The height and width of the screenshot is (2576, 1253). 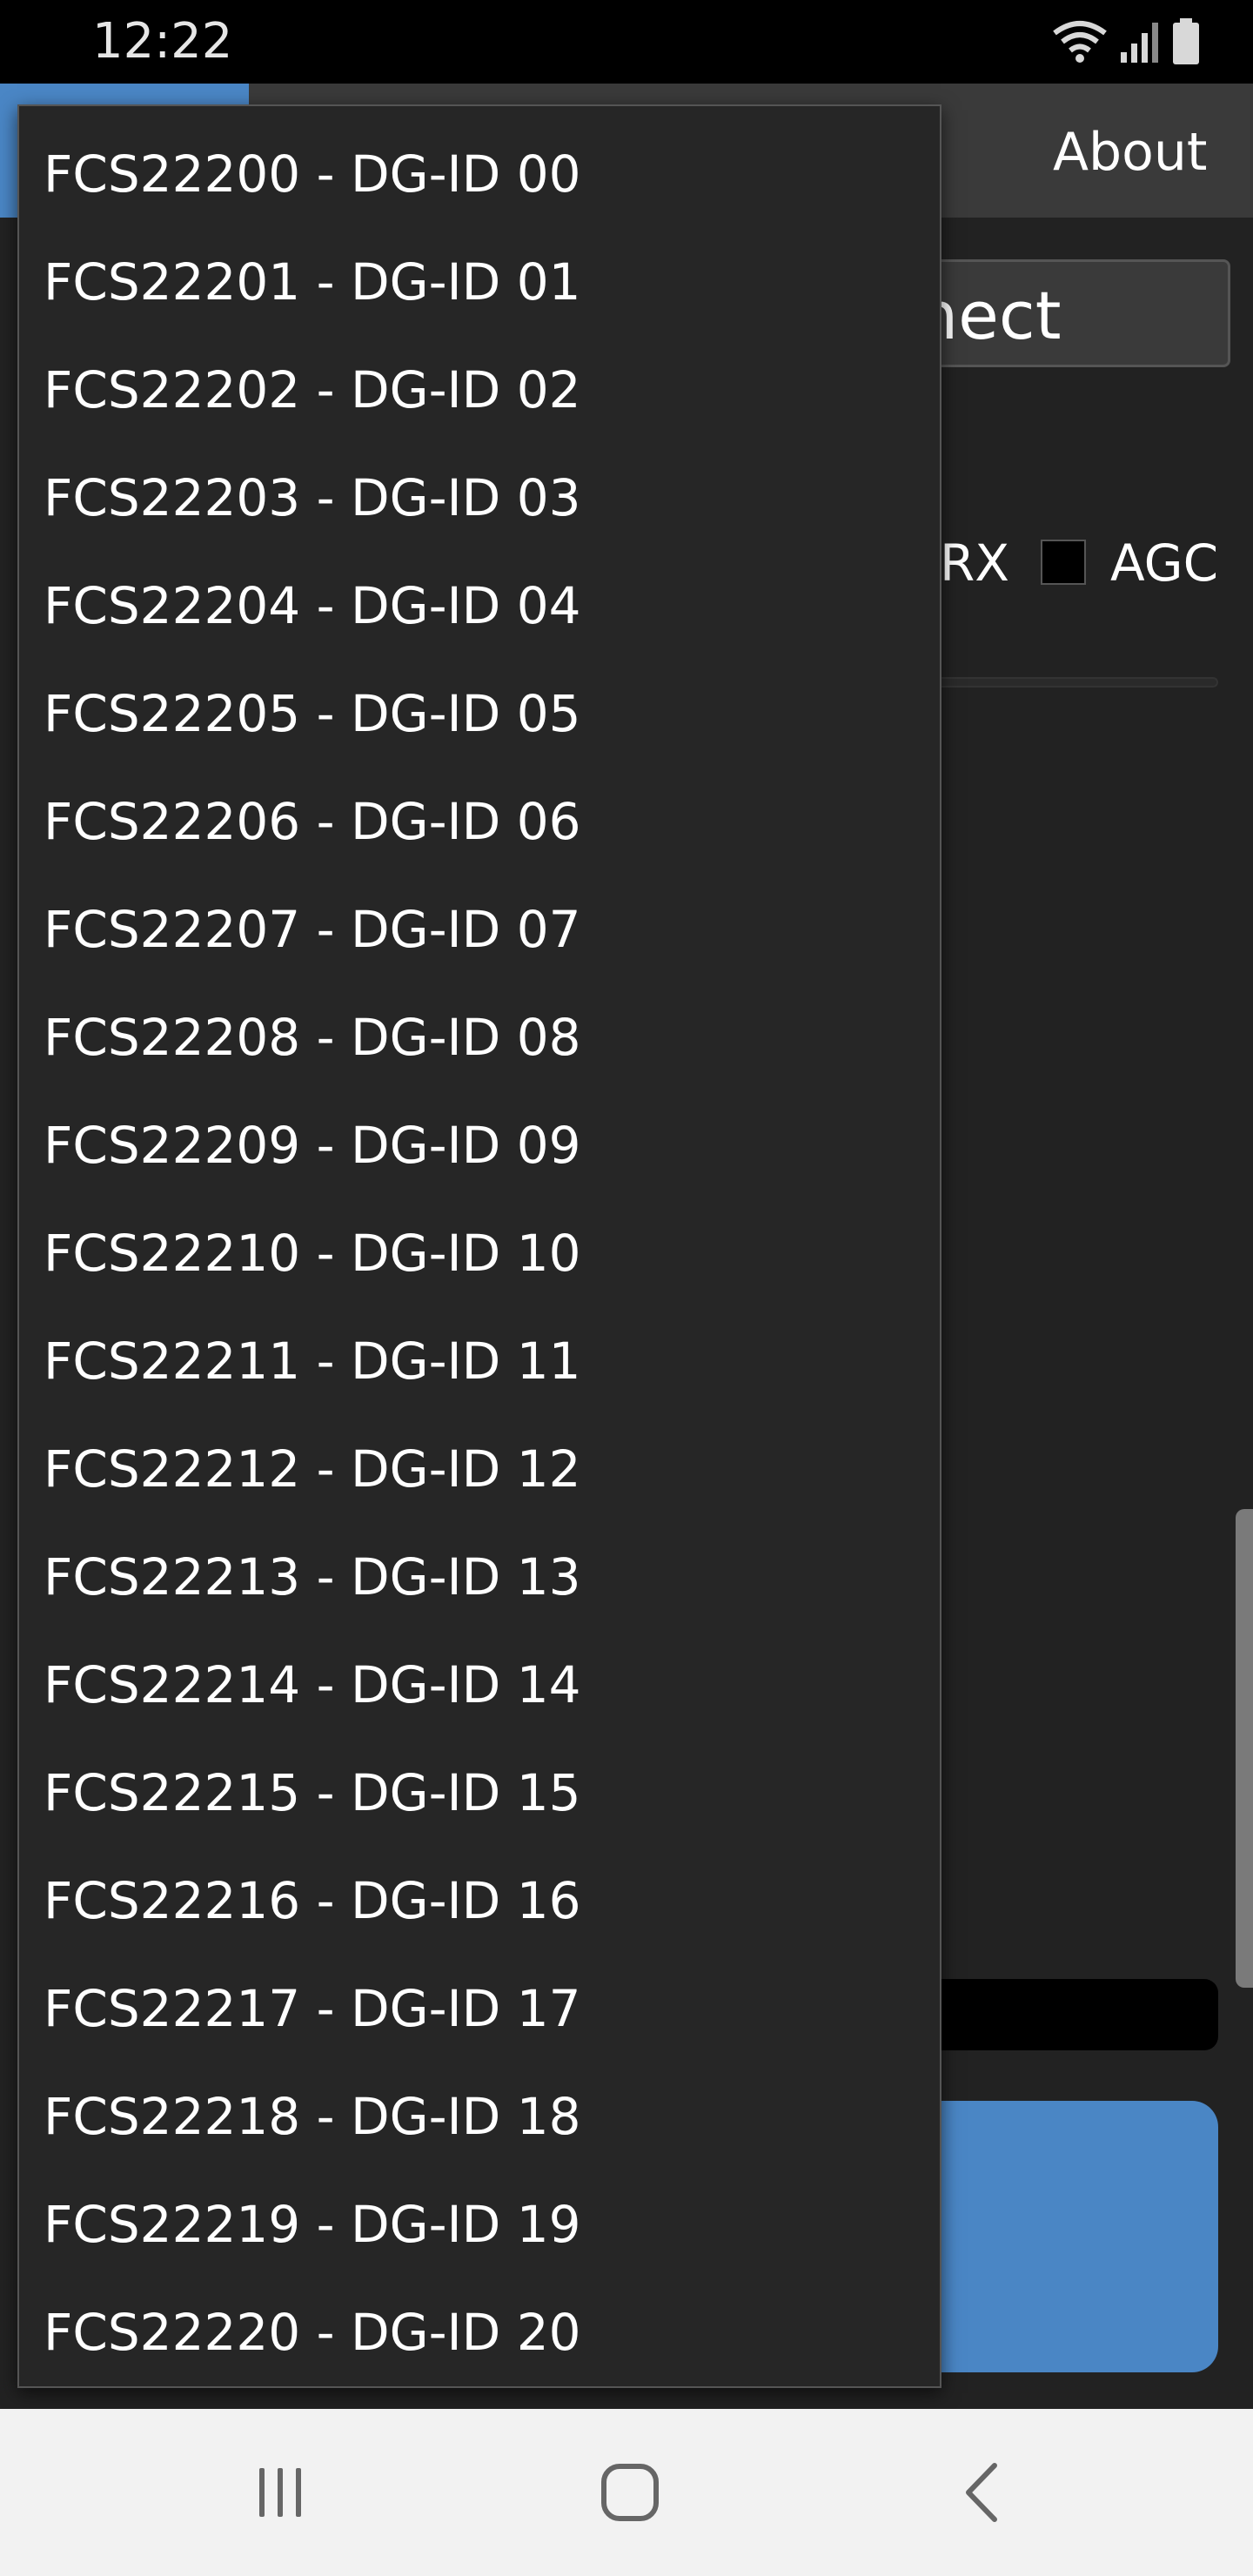 I want to click on recent-apps-icon, so click(x=280, y=2492).